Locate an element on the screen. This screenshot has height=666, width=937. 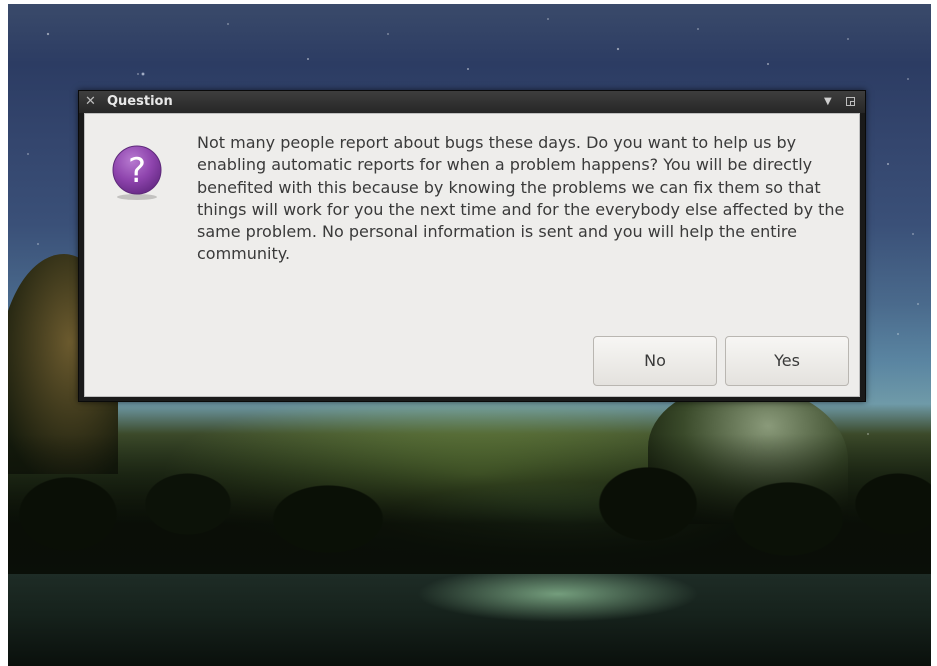
close-icon: ✕ is located at coordinates (90, 102).